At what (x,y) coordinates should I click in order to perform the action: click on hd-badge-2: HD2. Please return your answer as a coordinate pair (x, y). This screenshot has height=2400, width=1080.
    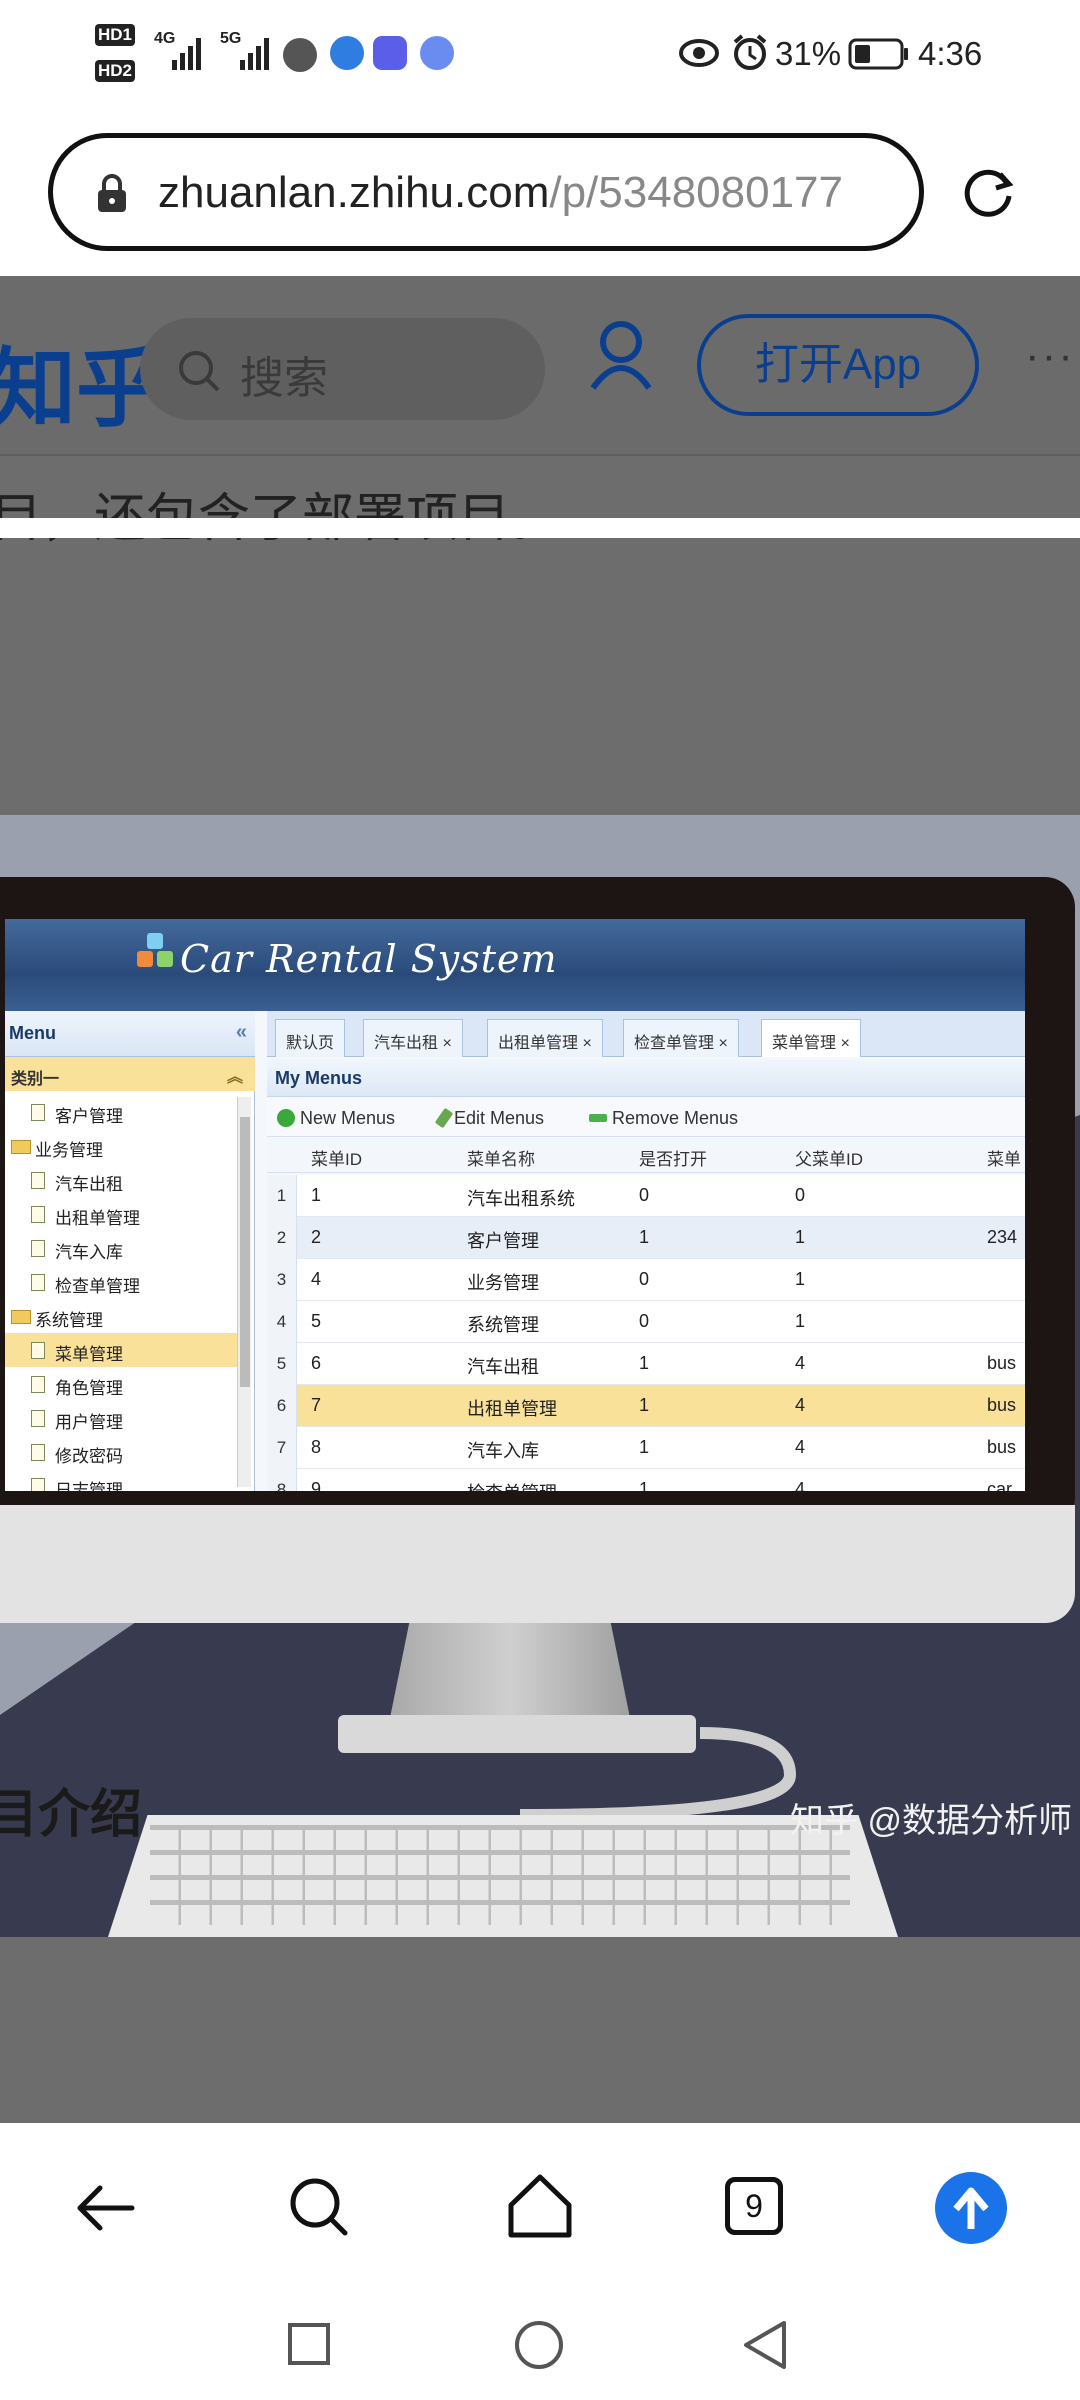
    Looking at the image, I should click on (115, 71).